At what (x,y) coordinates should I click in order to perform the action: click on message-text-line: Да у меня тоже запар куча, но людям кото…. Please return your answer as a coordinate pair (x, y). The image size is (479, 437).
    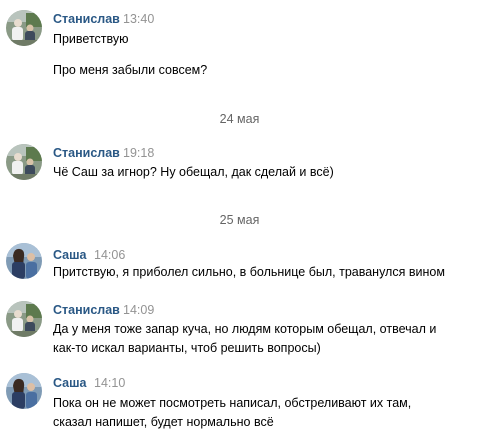
    Looking at the image, I should click on (245, 329).